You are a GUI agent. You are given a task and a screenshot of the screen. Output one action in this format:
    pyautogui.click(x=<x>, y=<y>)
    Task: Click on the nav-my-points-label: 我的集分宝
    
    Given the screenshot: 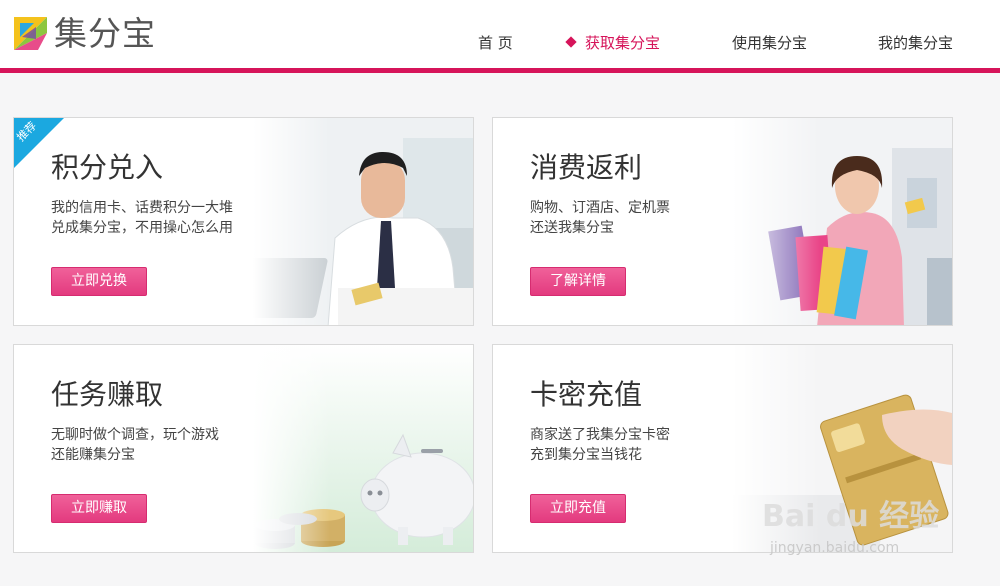 What is the action you would take?
    pyautogui.click(x=916, y=43)
    